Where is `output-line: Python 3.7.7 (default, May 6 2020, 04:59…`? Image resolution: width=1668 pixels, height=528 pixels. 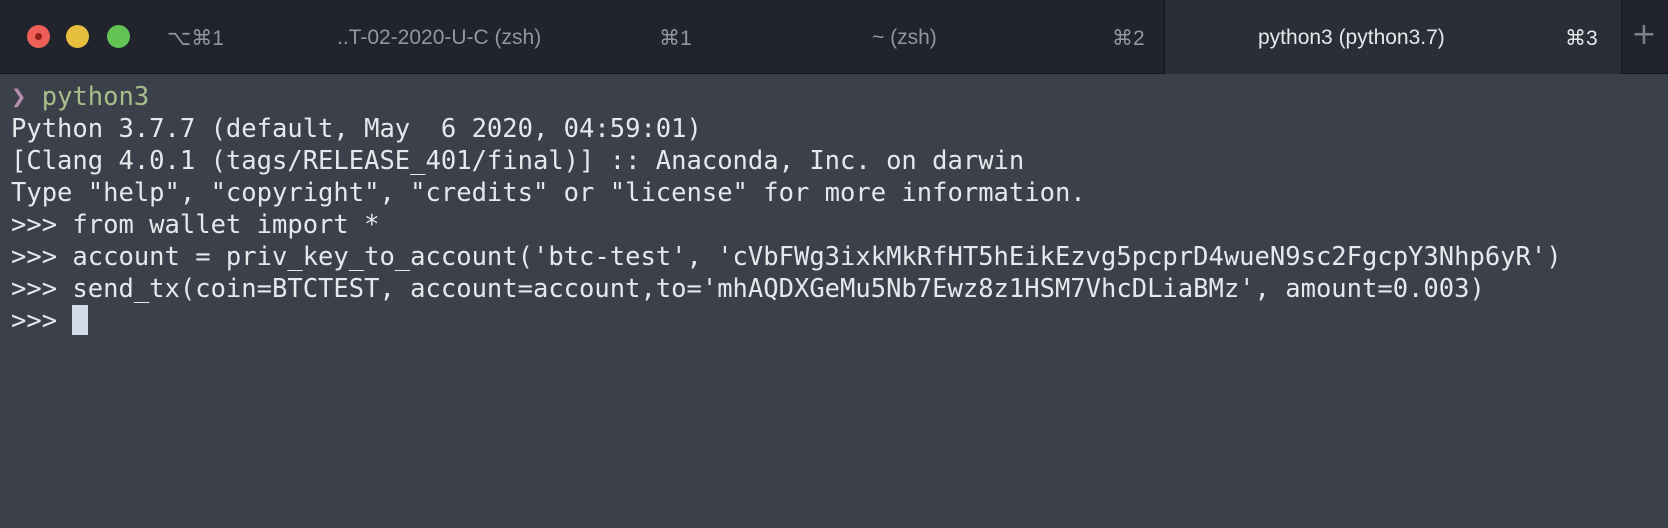
output-line: Python 3.7.7 (default, May 6 2020, 04:59… is located at coordinates (356, 129).